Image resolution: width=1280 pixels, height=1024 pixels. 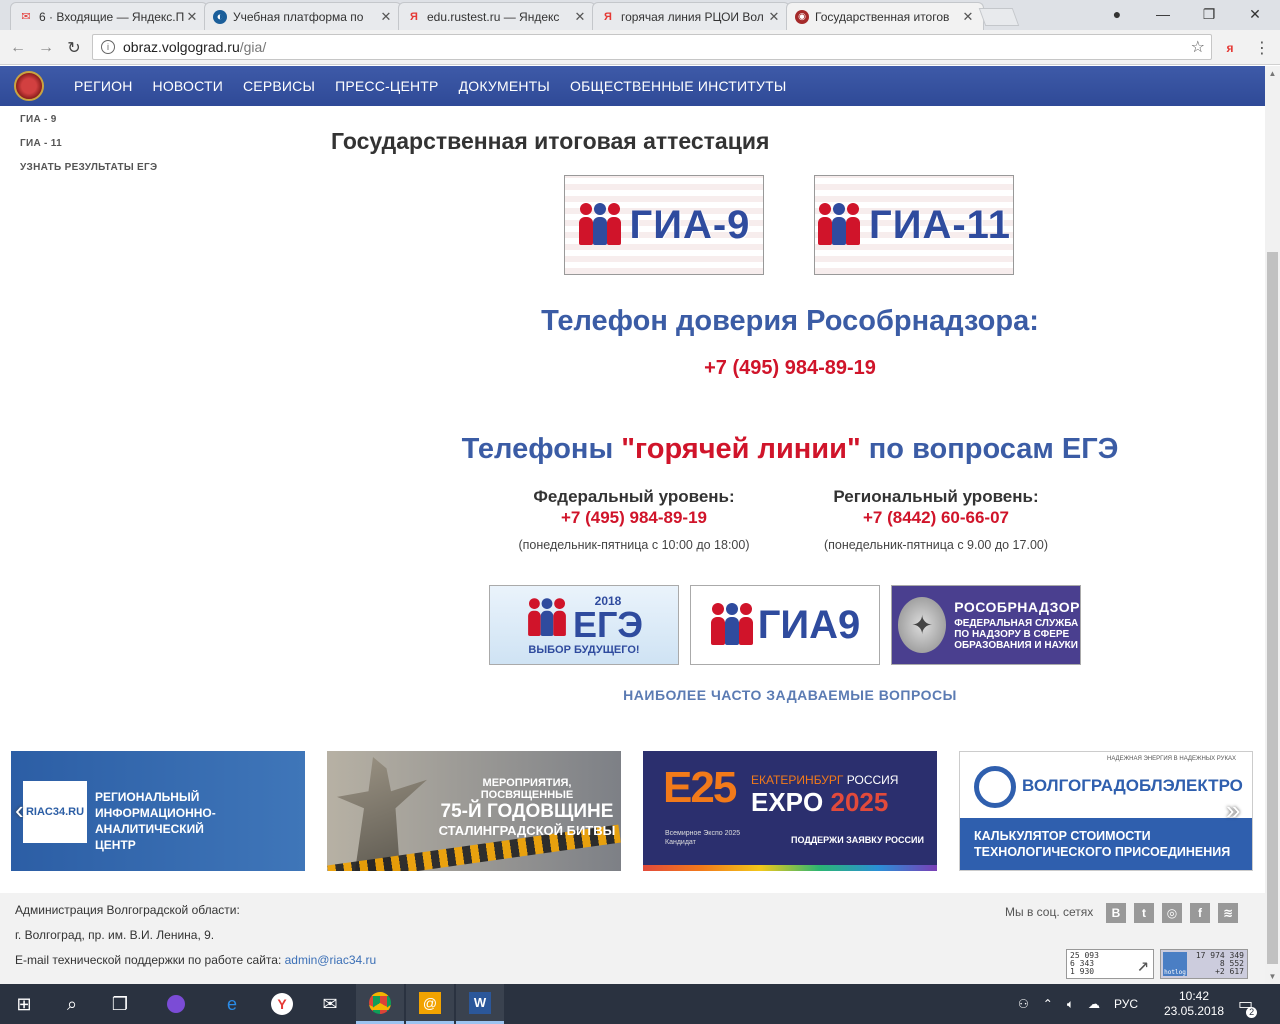 What do you see at coordinates (1248, 1004) in the screenshot?
I see `action-center-icon: ▭ 2` at bounding box center [1248, 1004].